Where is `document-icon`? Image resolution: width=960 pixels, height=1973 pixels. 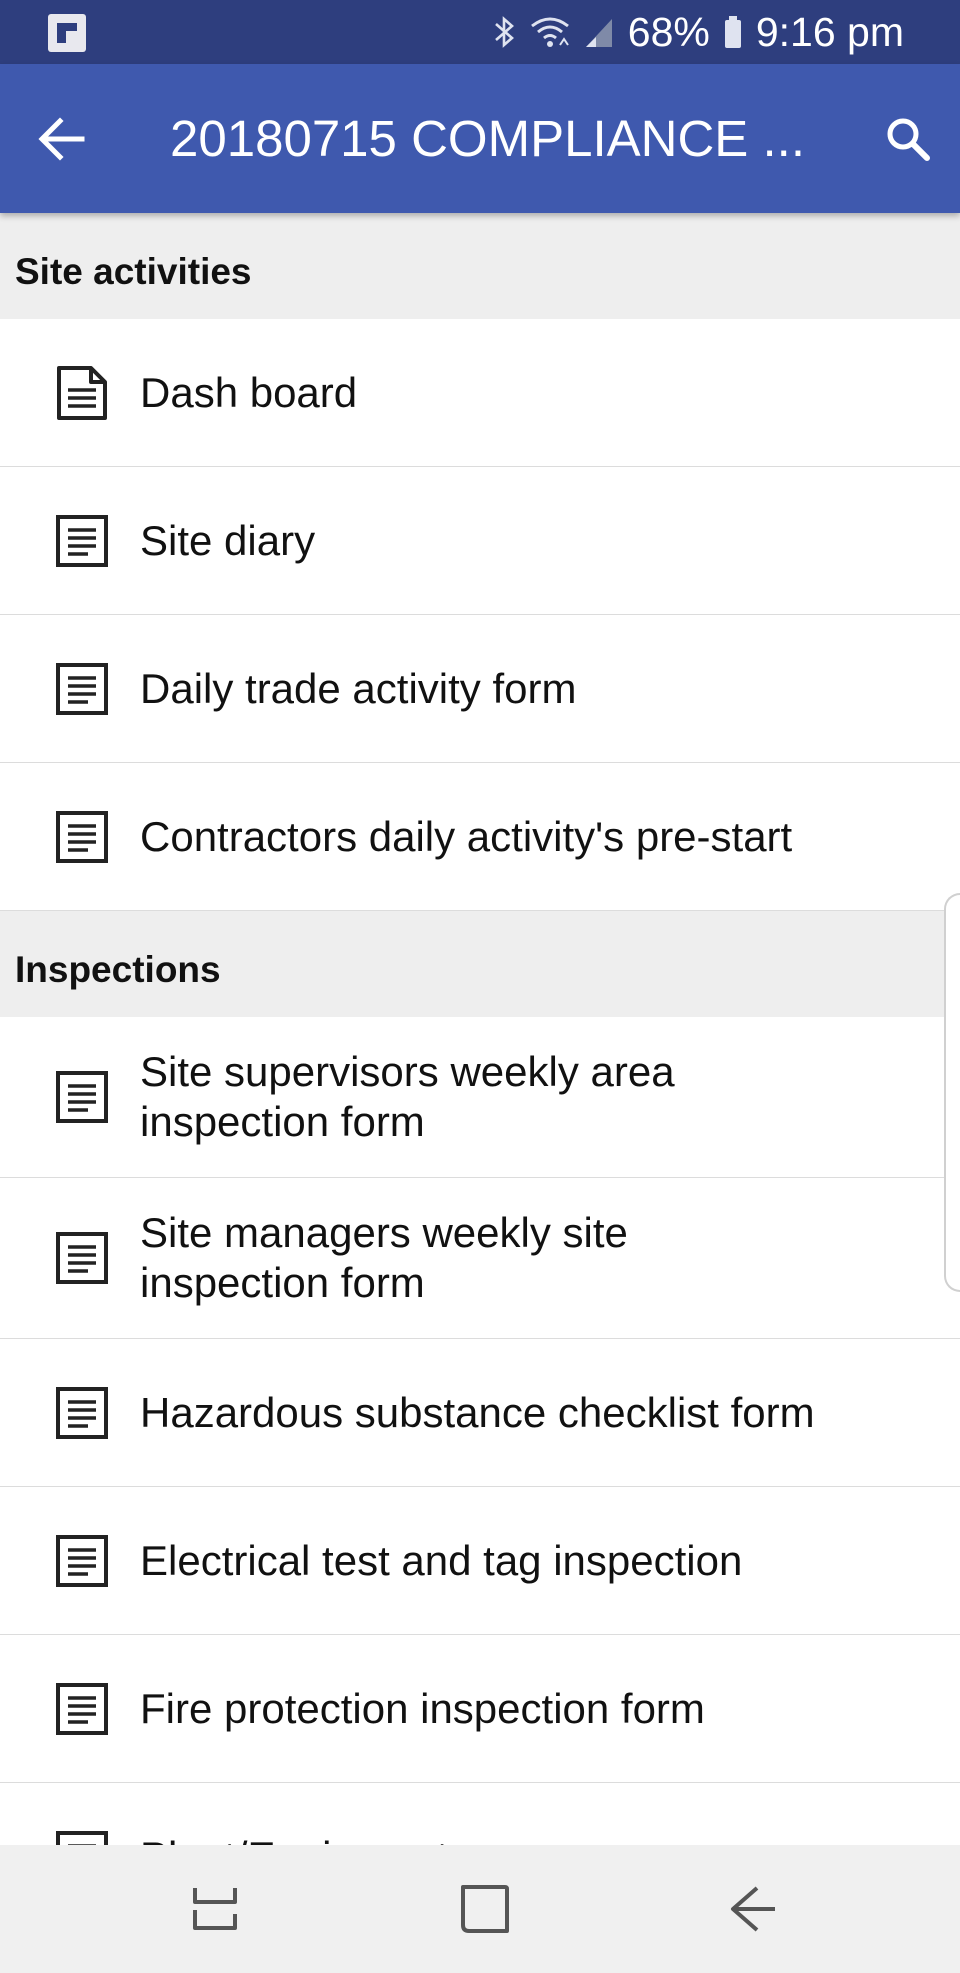
document-icon is located at coordinates (82, 392).